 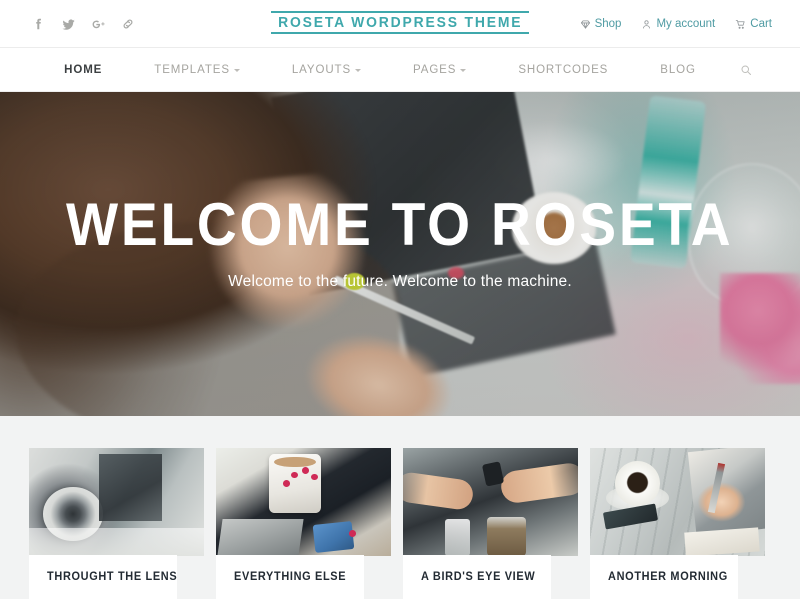 I want to click on nav-label-shortcodes: Shortcodes, so click(x=563, y=69).